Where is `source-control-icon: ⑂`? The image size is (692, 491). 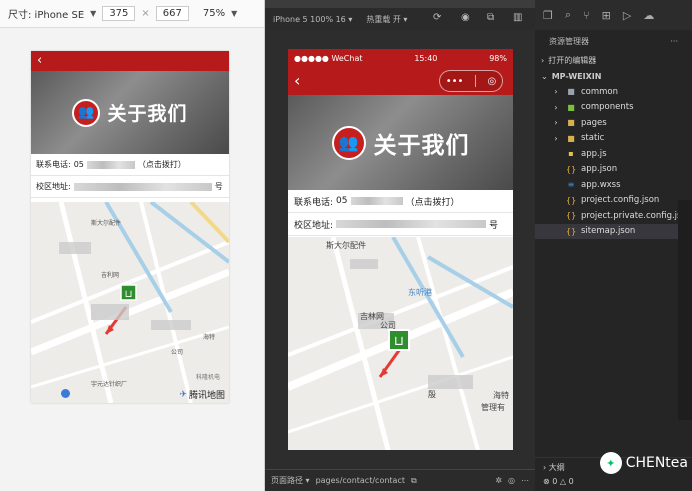 source-control-icon: ⑂ is located at coordinates (586, 15).